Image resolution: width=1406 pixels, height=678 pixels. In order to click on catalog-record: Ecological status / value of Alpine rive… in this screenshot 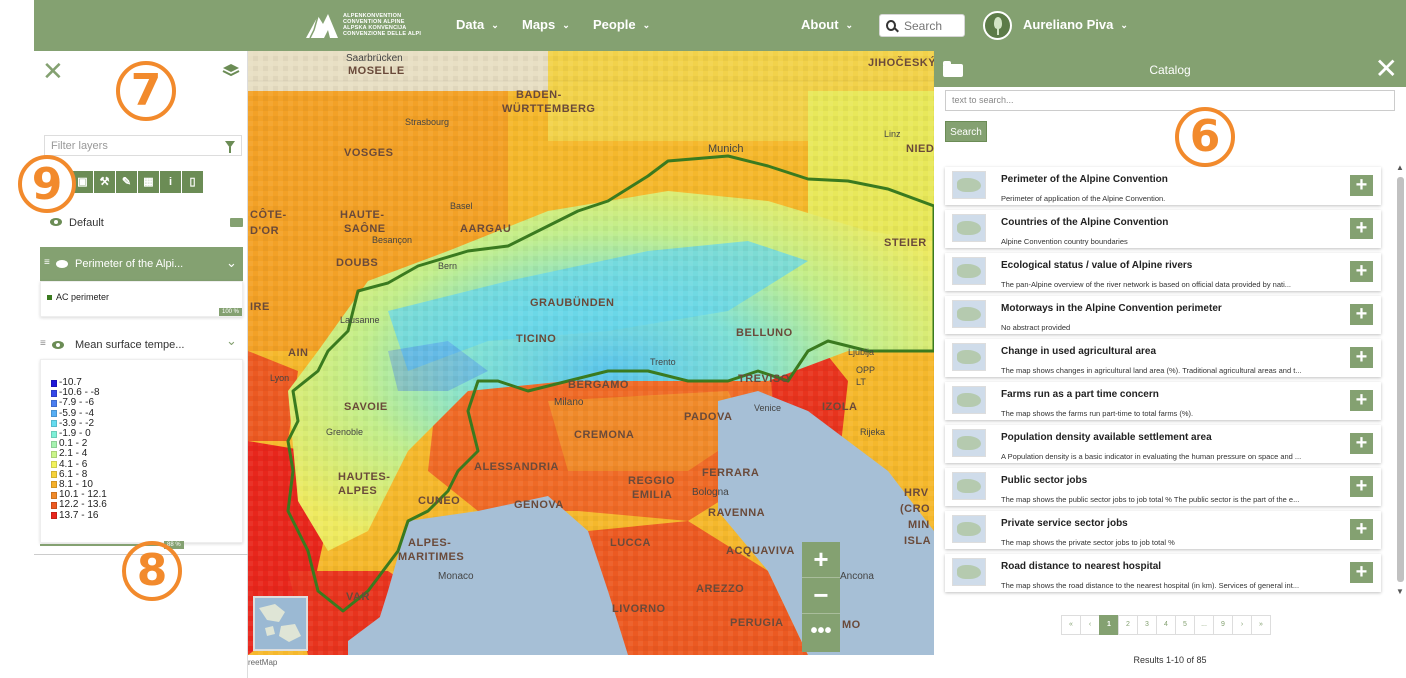, I will do `click(1163, 272)`.